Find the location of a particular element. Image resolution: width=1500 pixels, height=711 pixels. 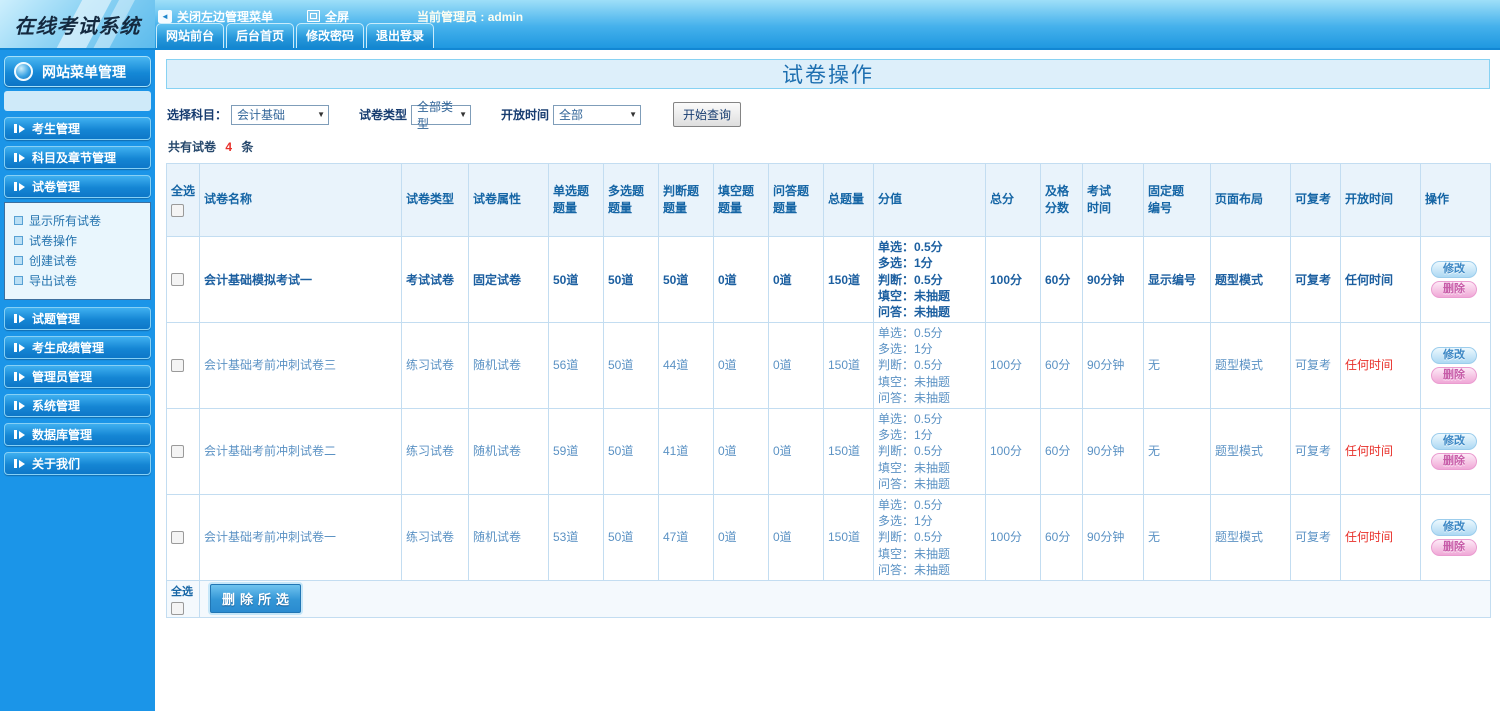

fullscreen-label: 全屏 is located at coordinates (337, 16).